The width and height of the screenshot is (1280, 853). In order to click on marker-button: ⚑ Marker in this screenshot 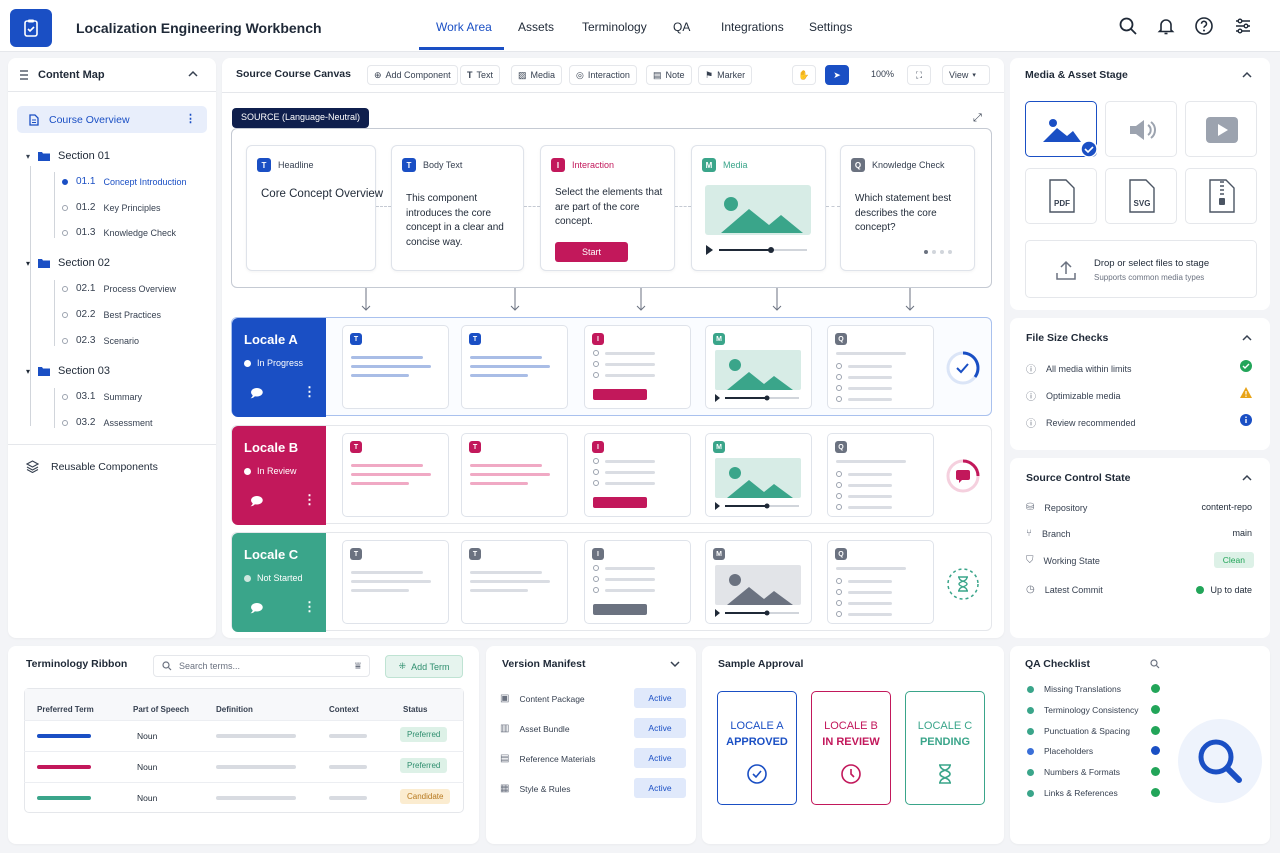, I will do `click(725, 75)`.